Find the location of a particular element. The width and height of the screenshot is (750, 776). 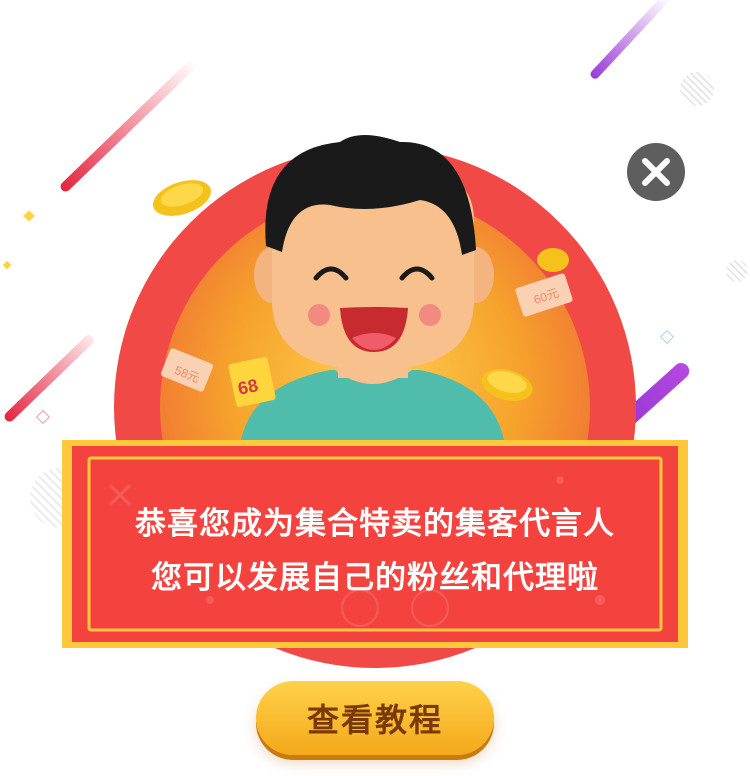

view-tutorial-button: 查看教程 is located at coordinates (375, 718).